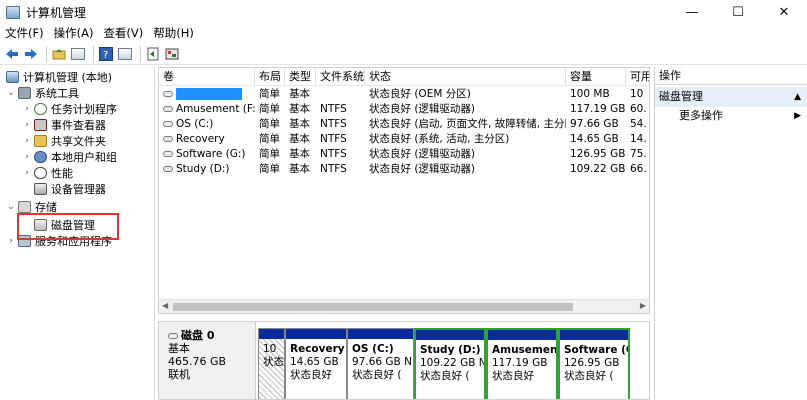 The height and width of the screenshot is (400, 807). What do you see at coordinates (24, 207) in the screenshot?
I see `storage-icon` at bounding box center [24, 207].